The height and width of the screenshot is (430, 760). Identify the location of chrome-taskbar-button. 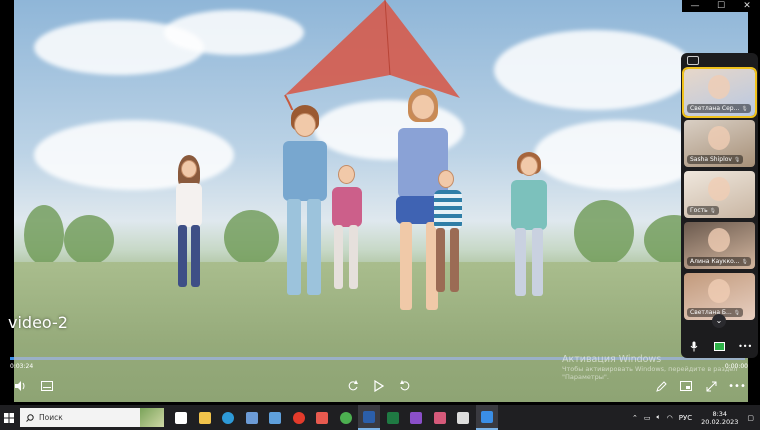
(346, 417).